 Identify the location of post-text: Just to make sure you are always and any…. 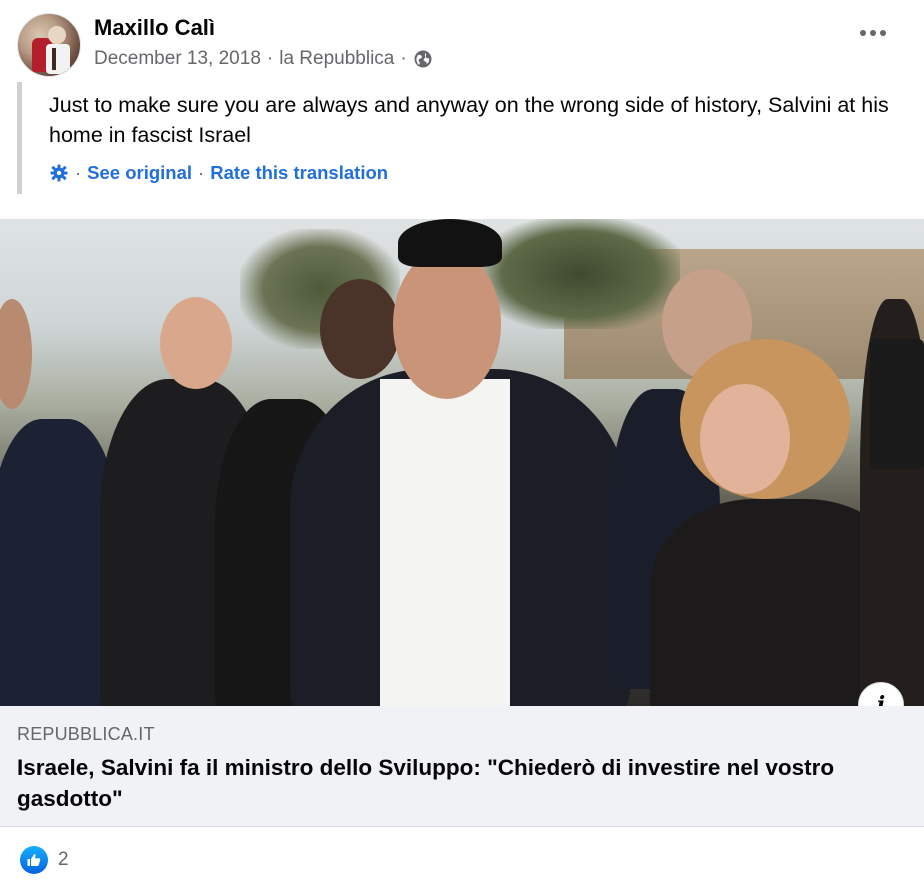
(469, 120).